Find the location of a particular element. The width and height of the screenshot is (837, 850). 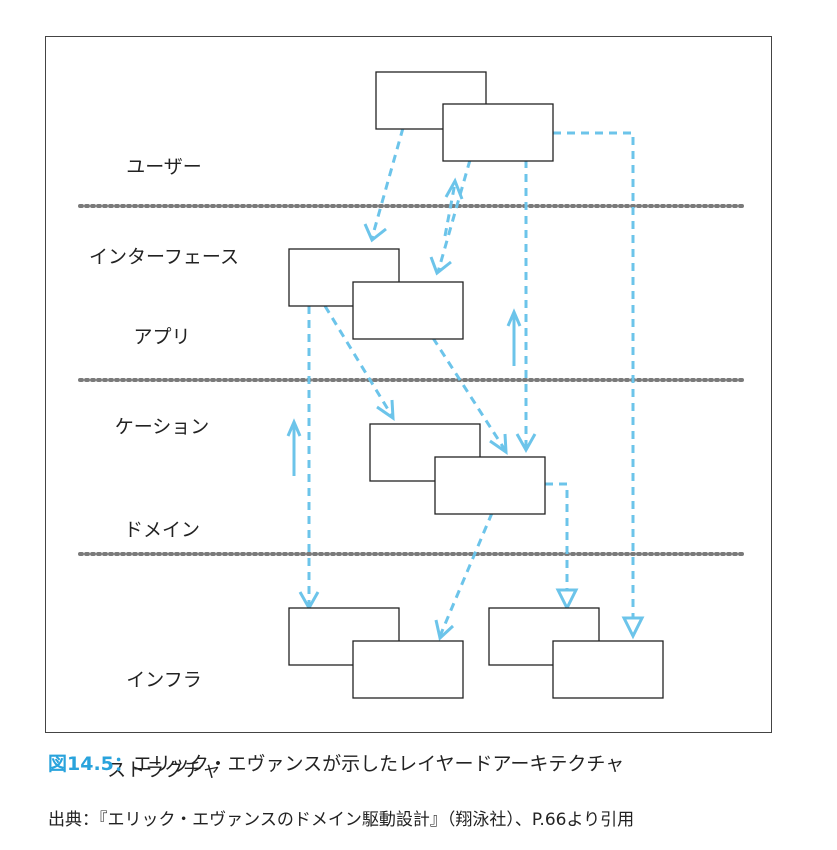

layer-label-line: ドメイン is located at coordinates (161, 530).